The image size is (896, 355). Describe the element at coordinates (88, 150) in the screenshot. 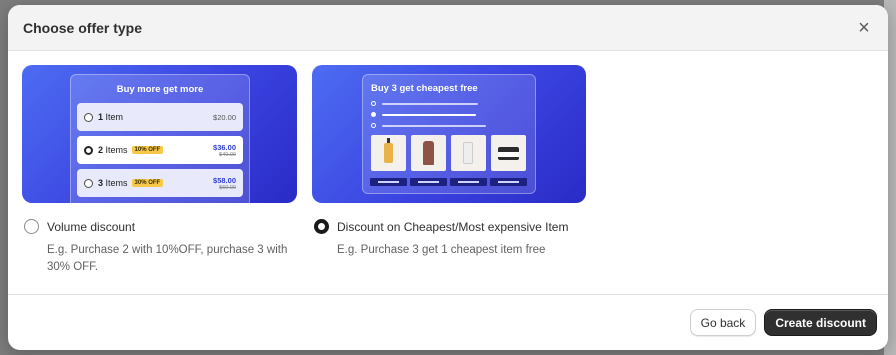

I see `preview-radio-selected-icon` at that location.